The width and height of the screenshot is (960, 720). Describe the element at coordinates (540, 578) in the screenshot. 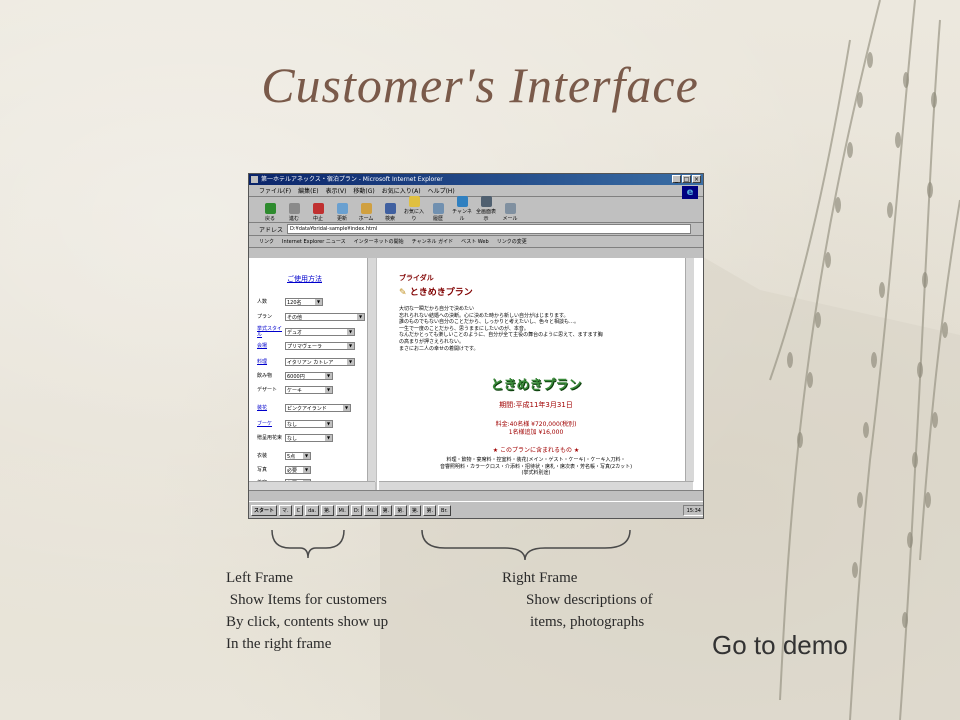

I see `note-line: Right Frame` at that location.